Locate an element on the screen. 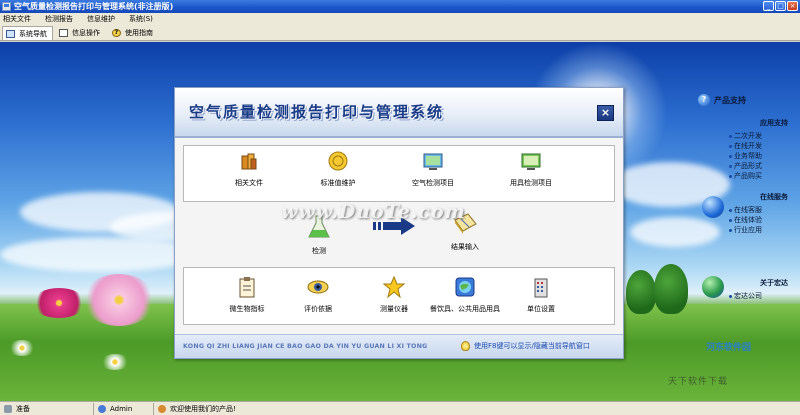 The image size is (800, 415). panel-link: 宏达公司 is located at coordinates (764, 296).